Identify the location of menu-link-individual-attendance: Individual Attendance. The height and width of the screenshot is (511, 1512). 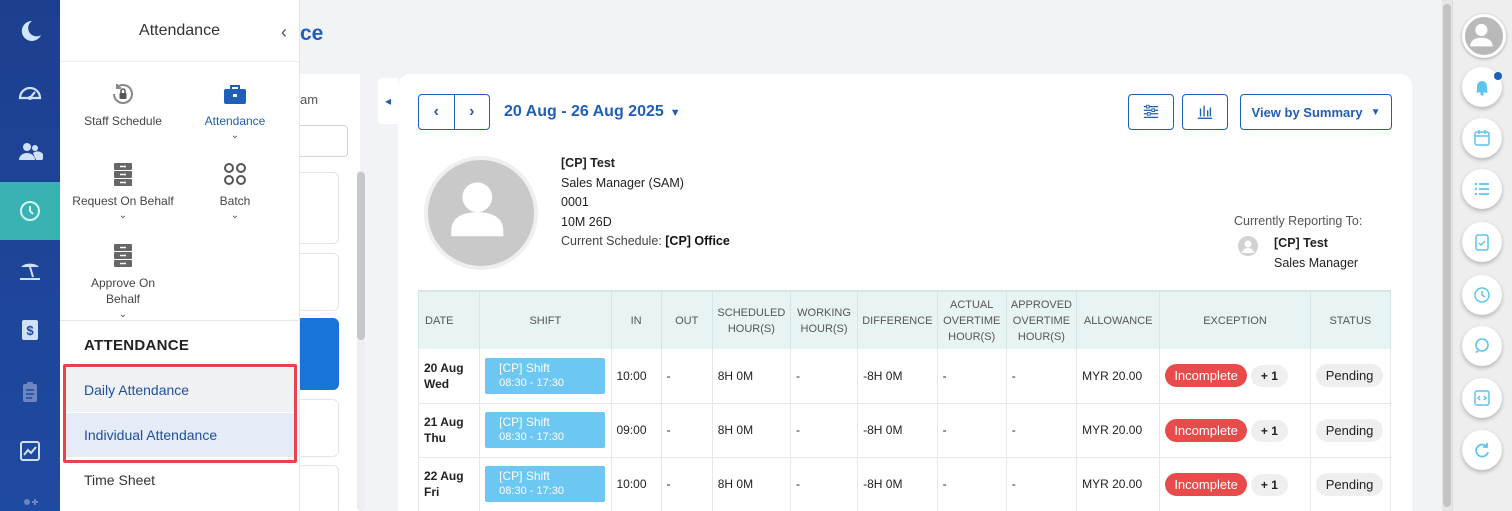
(180, 435).